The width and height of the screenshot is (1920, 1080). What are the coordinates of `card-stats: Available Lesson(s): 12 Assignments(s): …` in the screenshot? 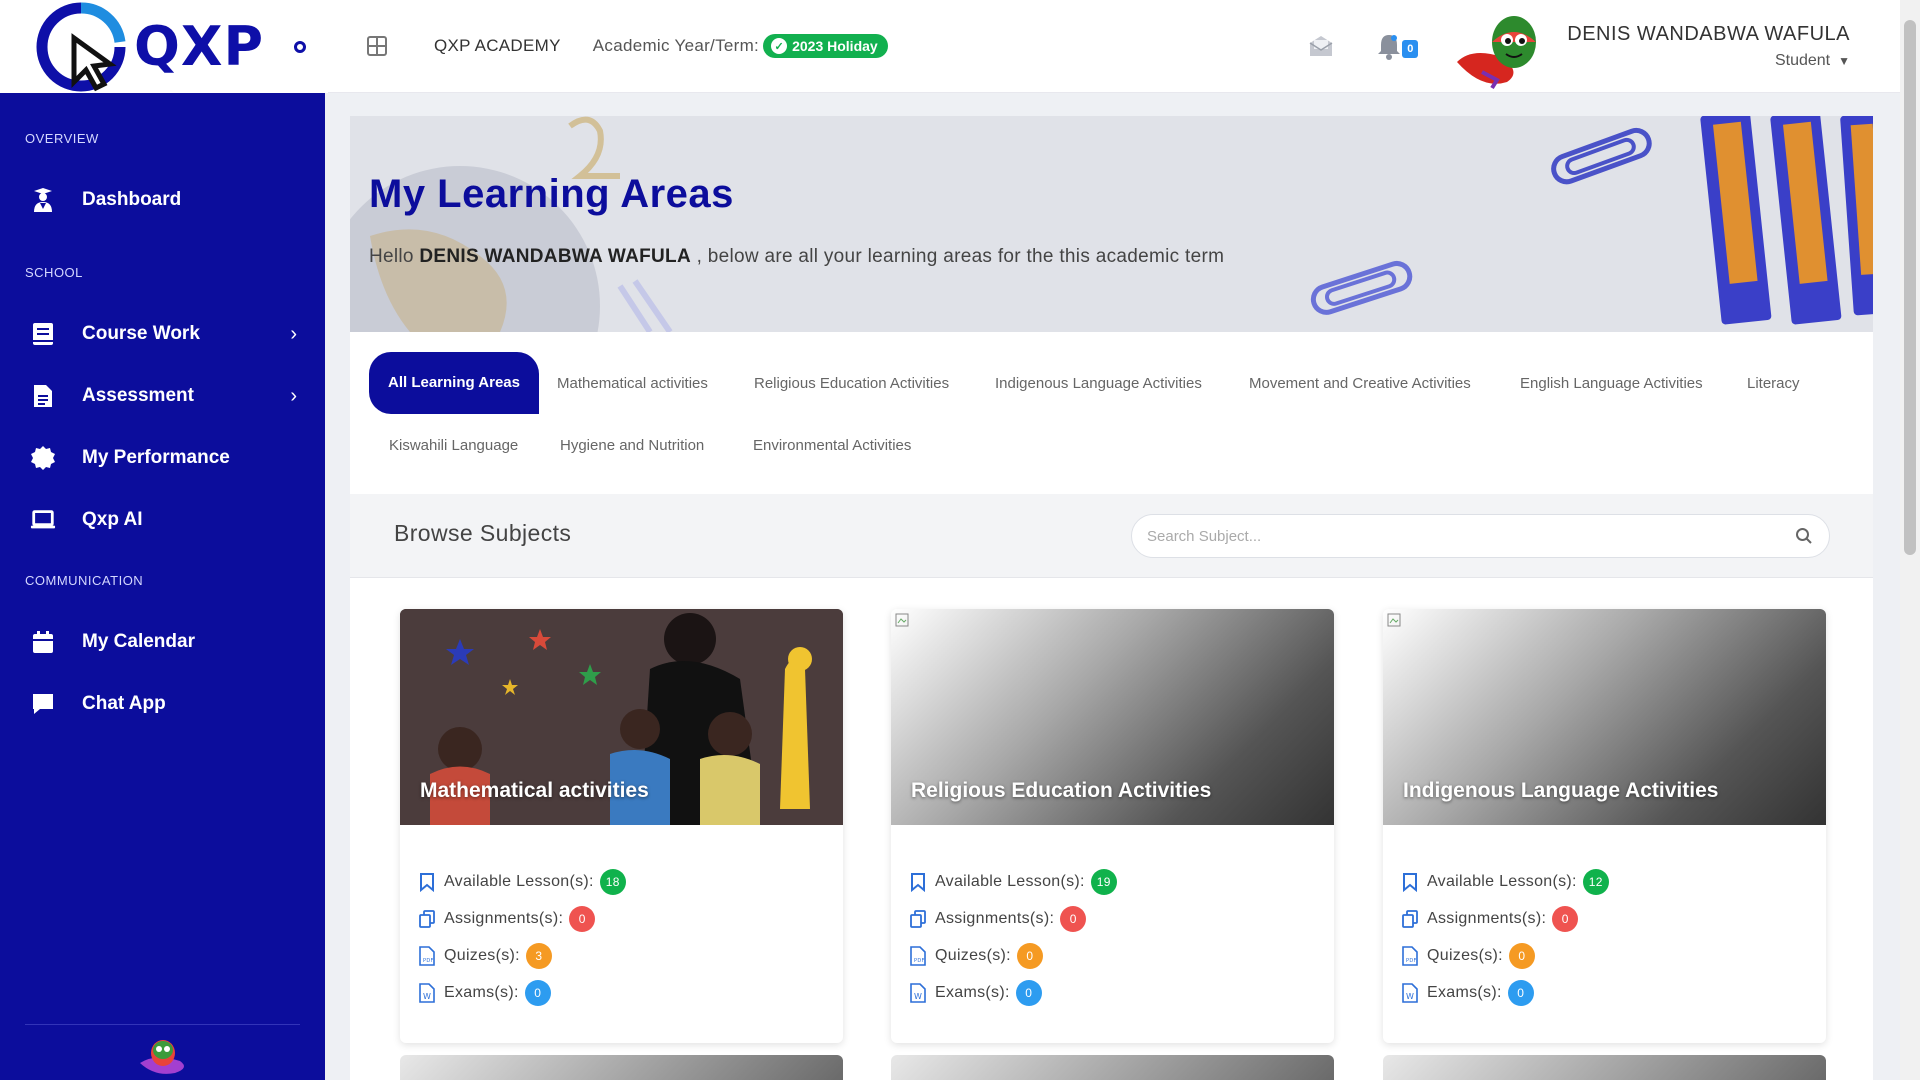 It's located at (1604, 918).